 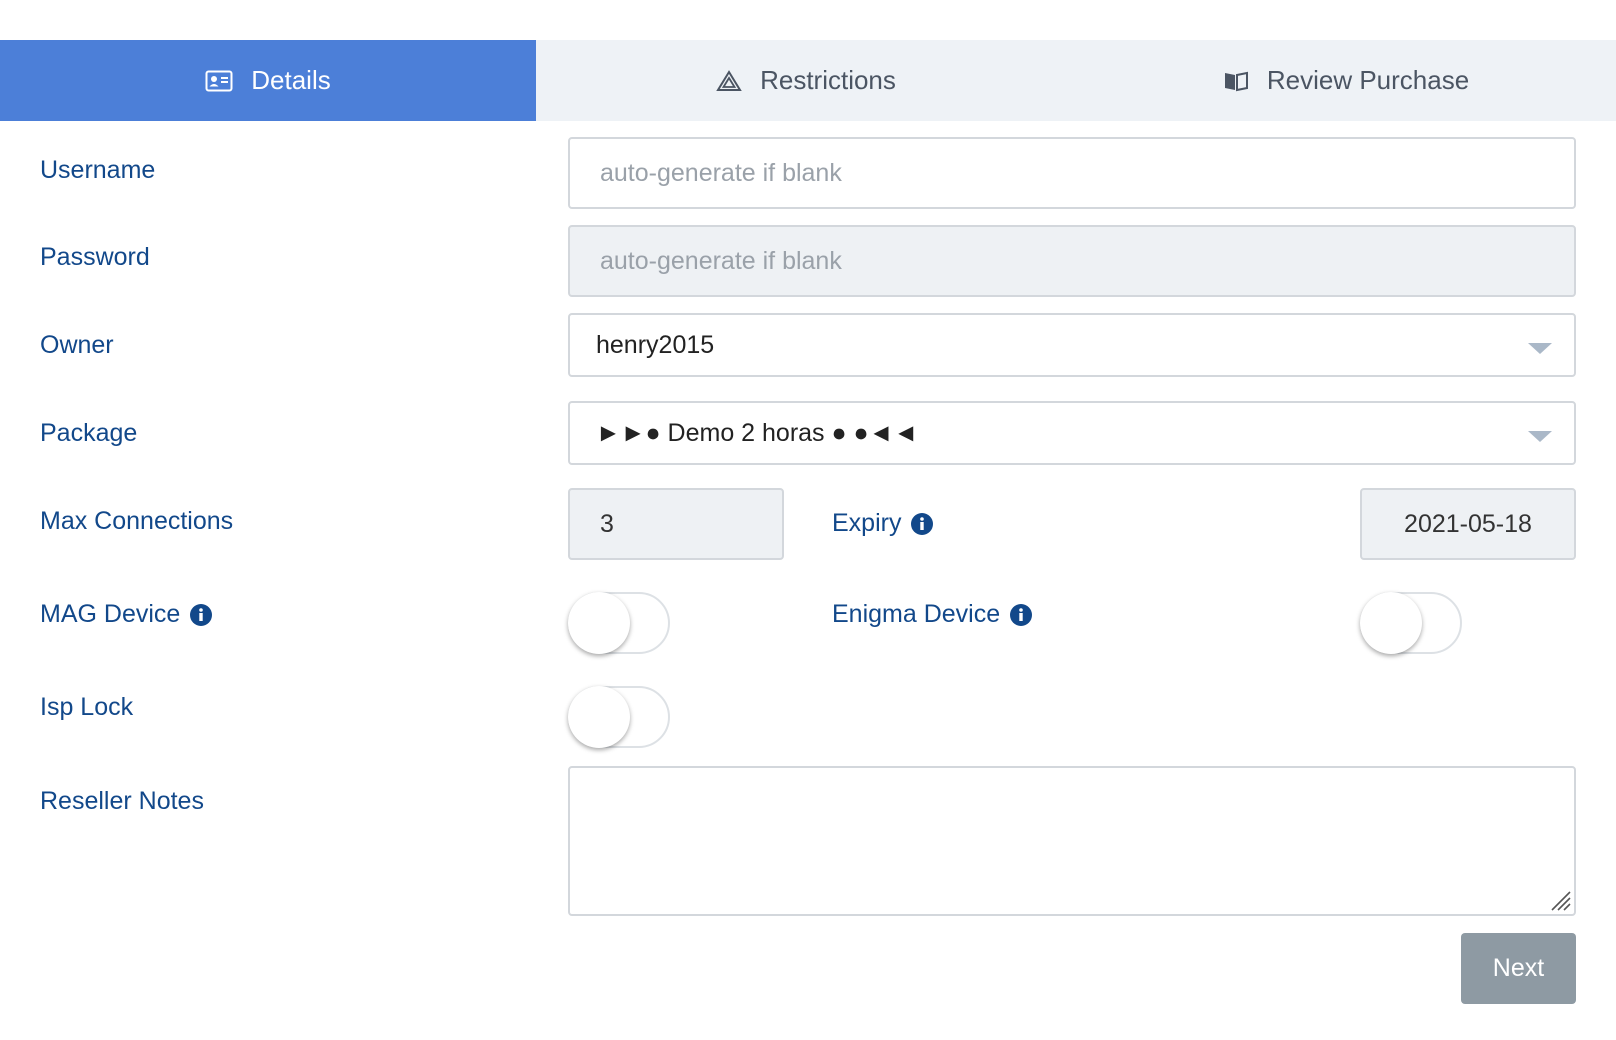 I want to click on username-label: Username, so click(x=97, y=170).